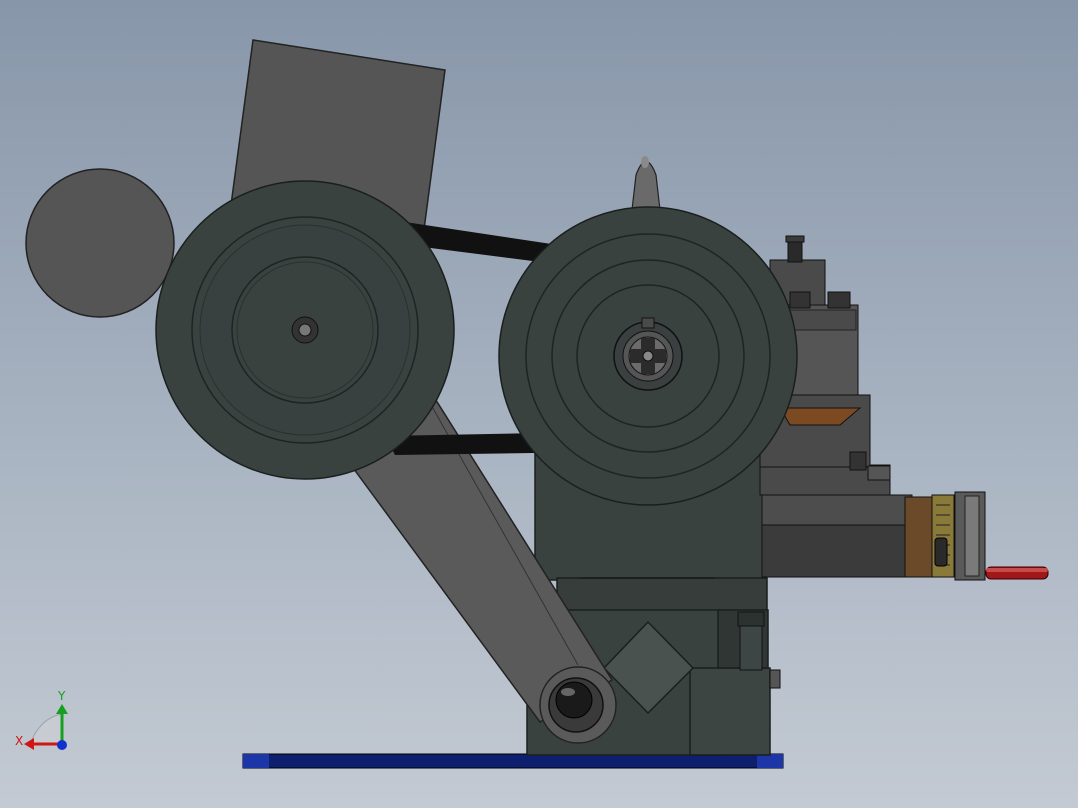 The height and width of the screenshot is (808, 1078). What do you see at coordinates (958, 536) in the screenshot?
I see `feed-handwheel-dial` at bounding box center [958, 536].